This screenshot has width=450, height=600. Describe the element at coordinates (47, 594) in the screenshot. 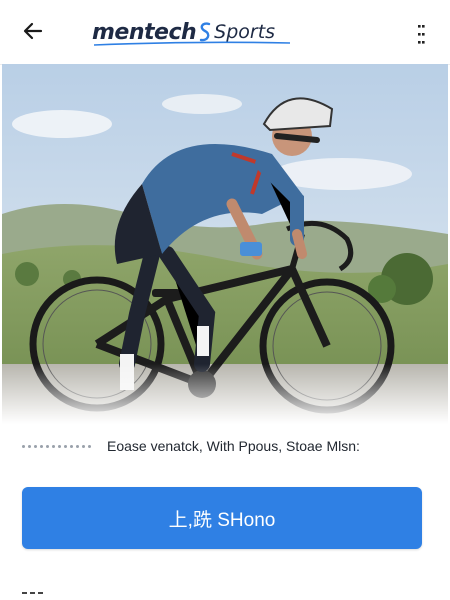

I see `footer-marker` at that location.